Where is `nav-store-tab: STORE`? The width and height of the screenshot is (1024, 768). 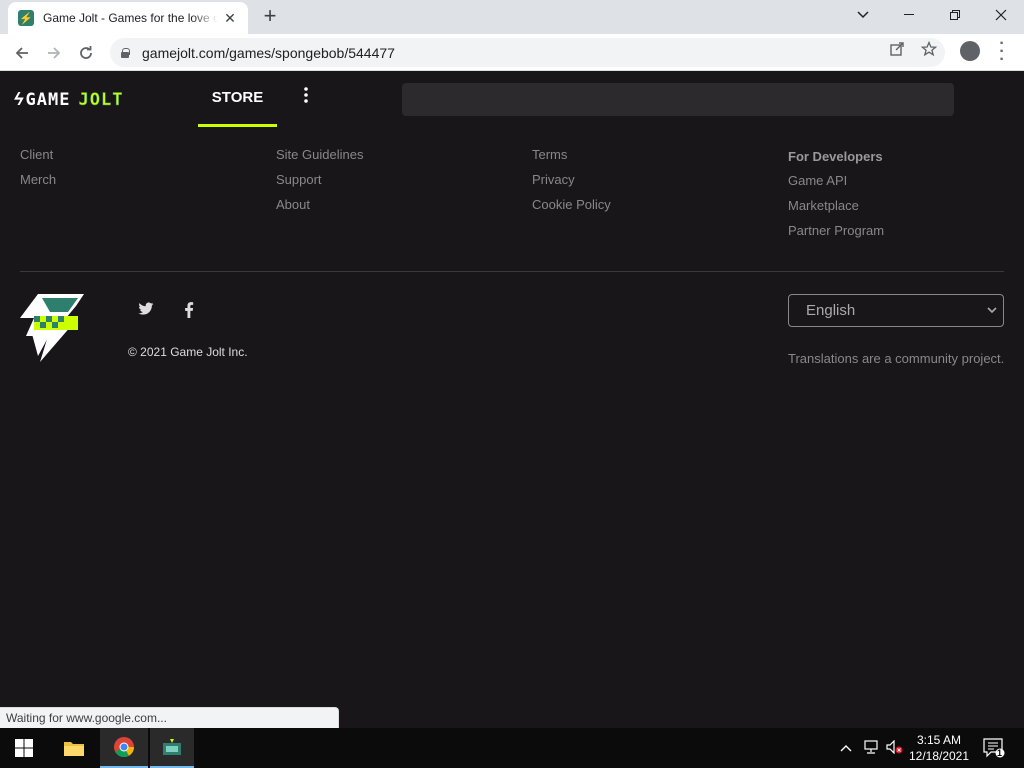
nav-store-tab: STORE is located at coordinates (237, 99).